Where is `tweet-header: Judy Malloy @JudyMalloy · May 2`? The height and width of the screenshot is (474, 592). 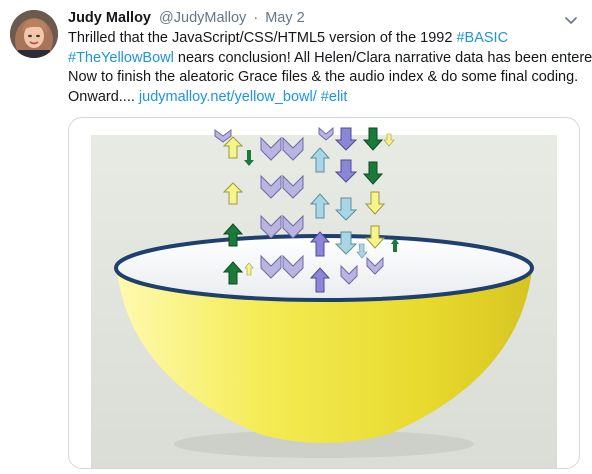
tweet-header: Judy Malloy @JudyMalloy · May 2 is located at coordinates (186, 18).